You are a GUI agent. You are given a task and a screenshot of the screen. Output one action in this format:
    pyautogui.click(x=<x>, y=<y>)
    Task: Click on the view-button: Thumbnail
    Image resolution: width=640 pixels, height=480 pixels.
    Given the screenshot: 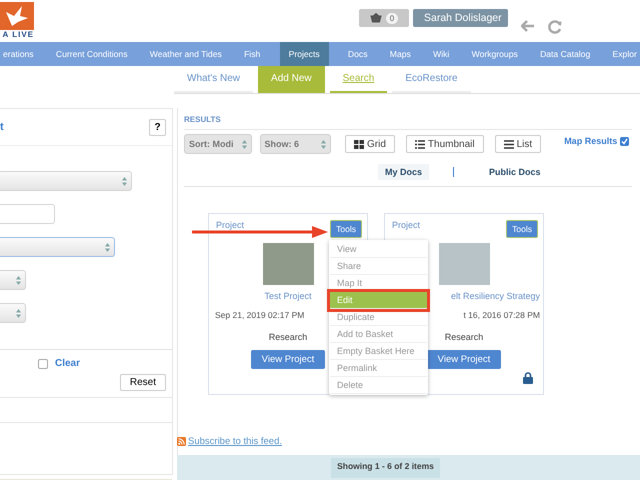 What is the action you would take?
    pyautogui.click(x=445, y=144)
    